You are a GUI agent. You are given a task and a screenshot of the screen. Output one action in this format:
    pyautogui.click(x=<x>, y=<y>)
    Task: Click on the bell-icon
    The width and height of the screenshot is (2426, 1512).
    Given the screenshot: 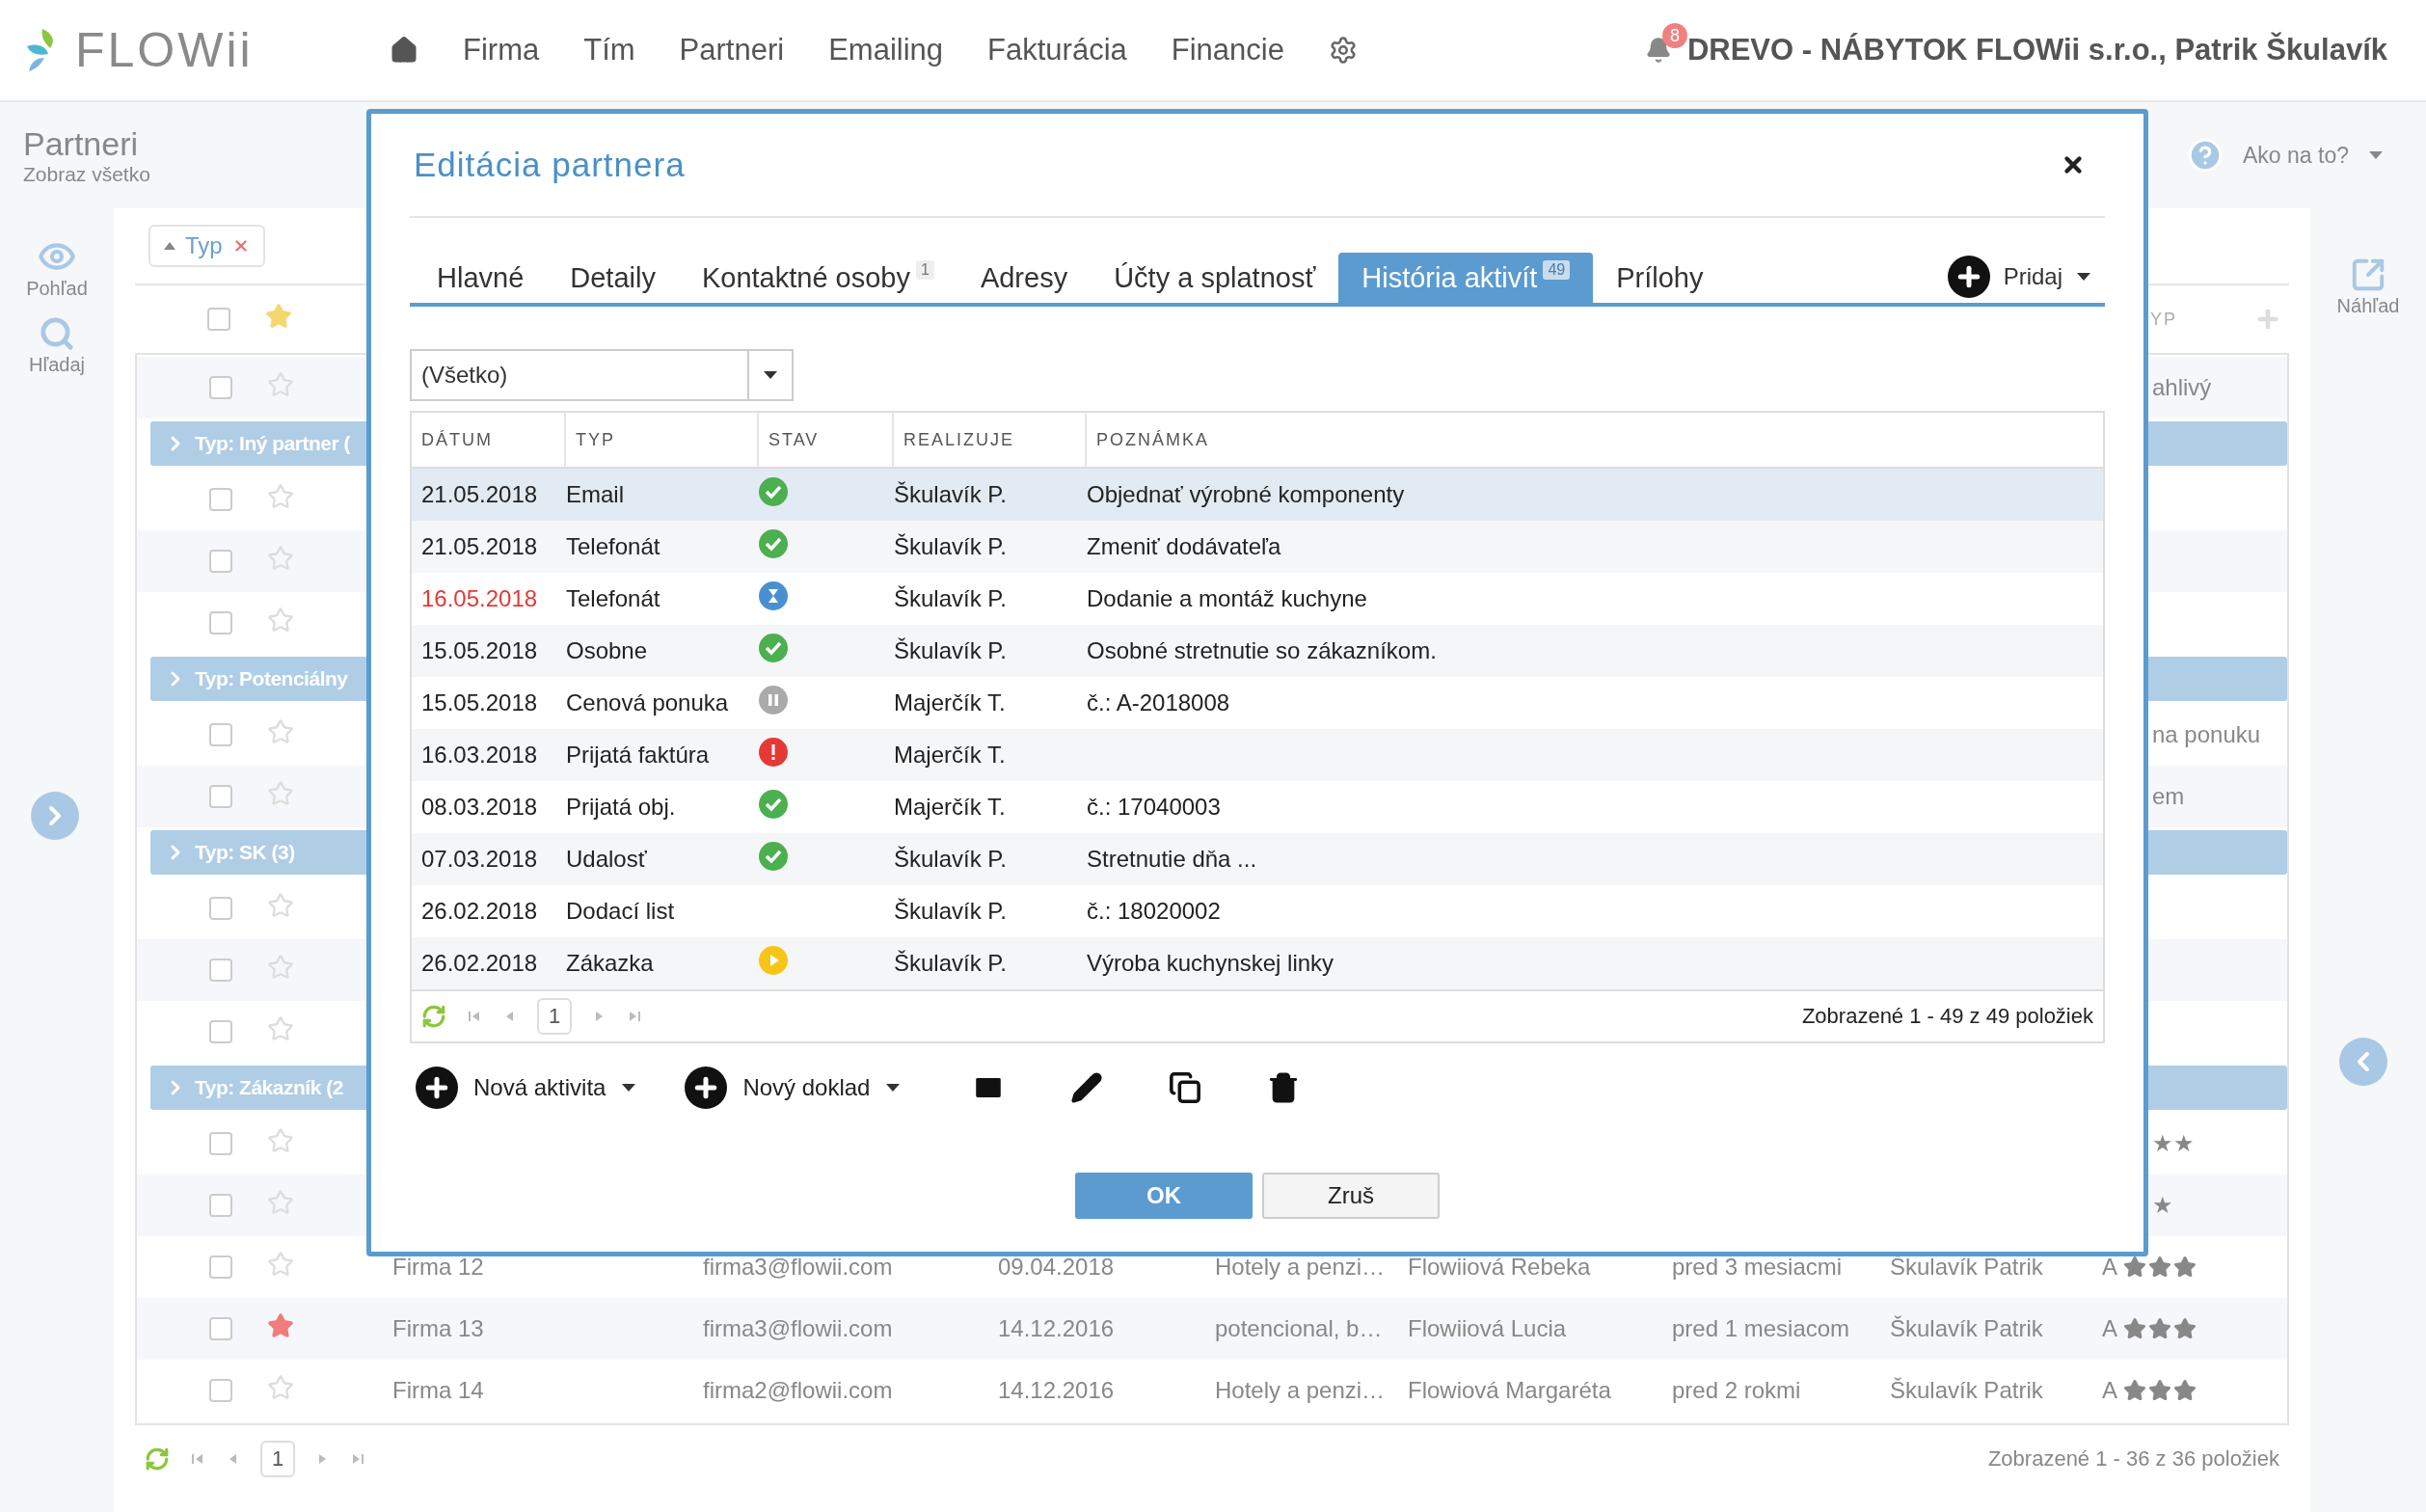 What is the action you would take?
    pyautogui.click(x=1658, y=50)
    